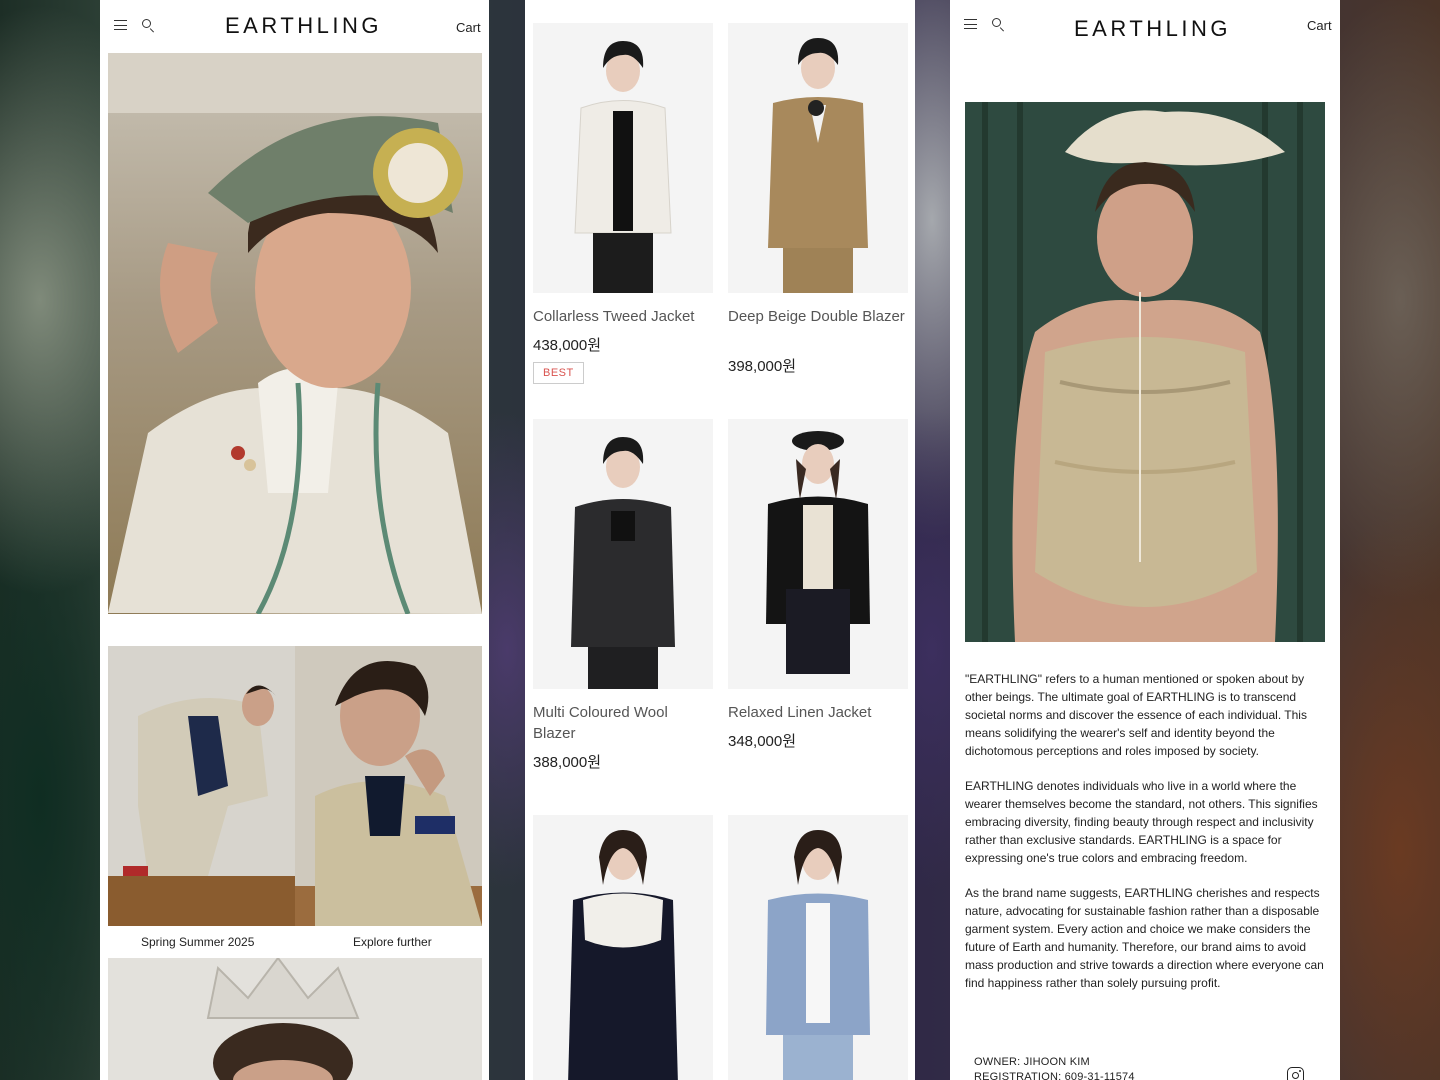 The width and height of the screenshot is (1440, 1080). Describe the element at coordinates (762, 366) in the screenshot. I see `product-price: 398,000원` at that location.